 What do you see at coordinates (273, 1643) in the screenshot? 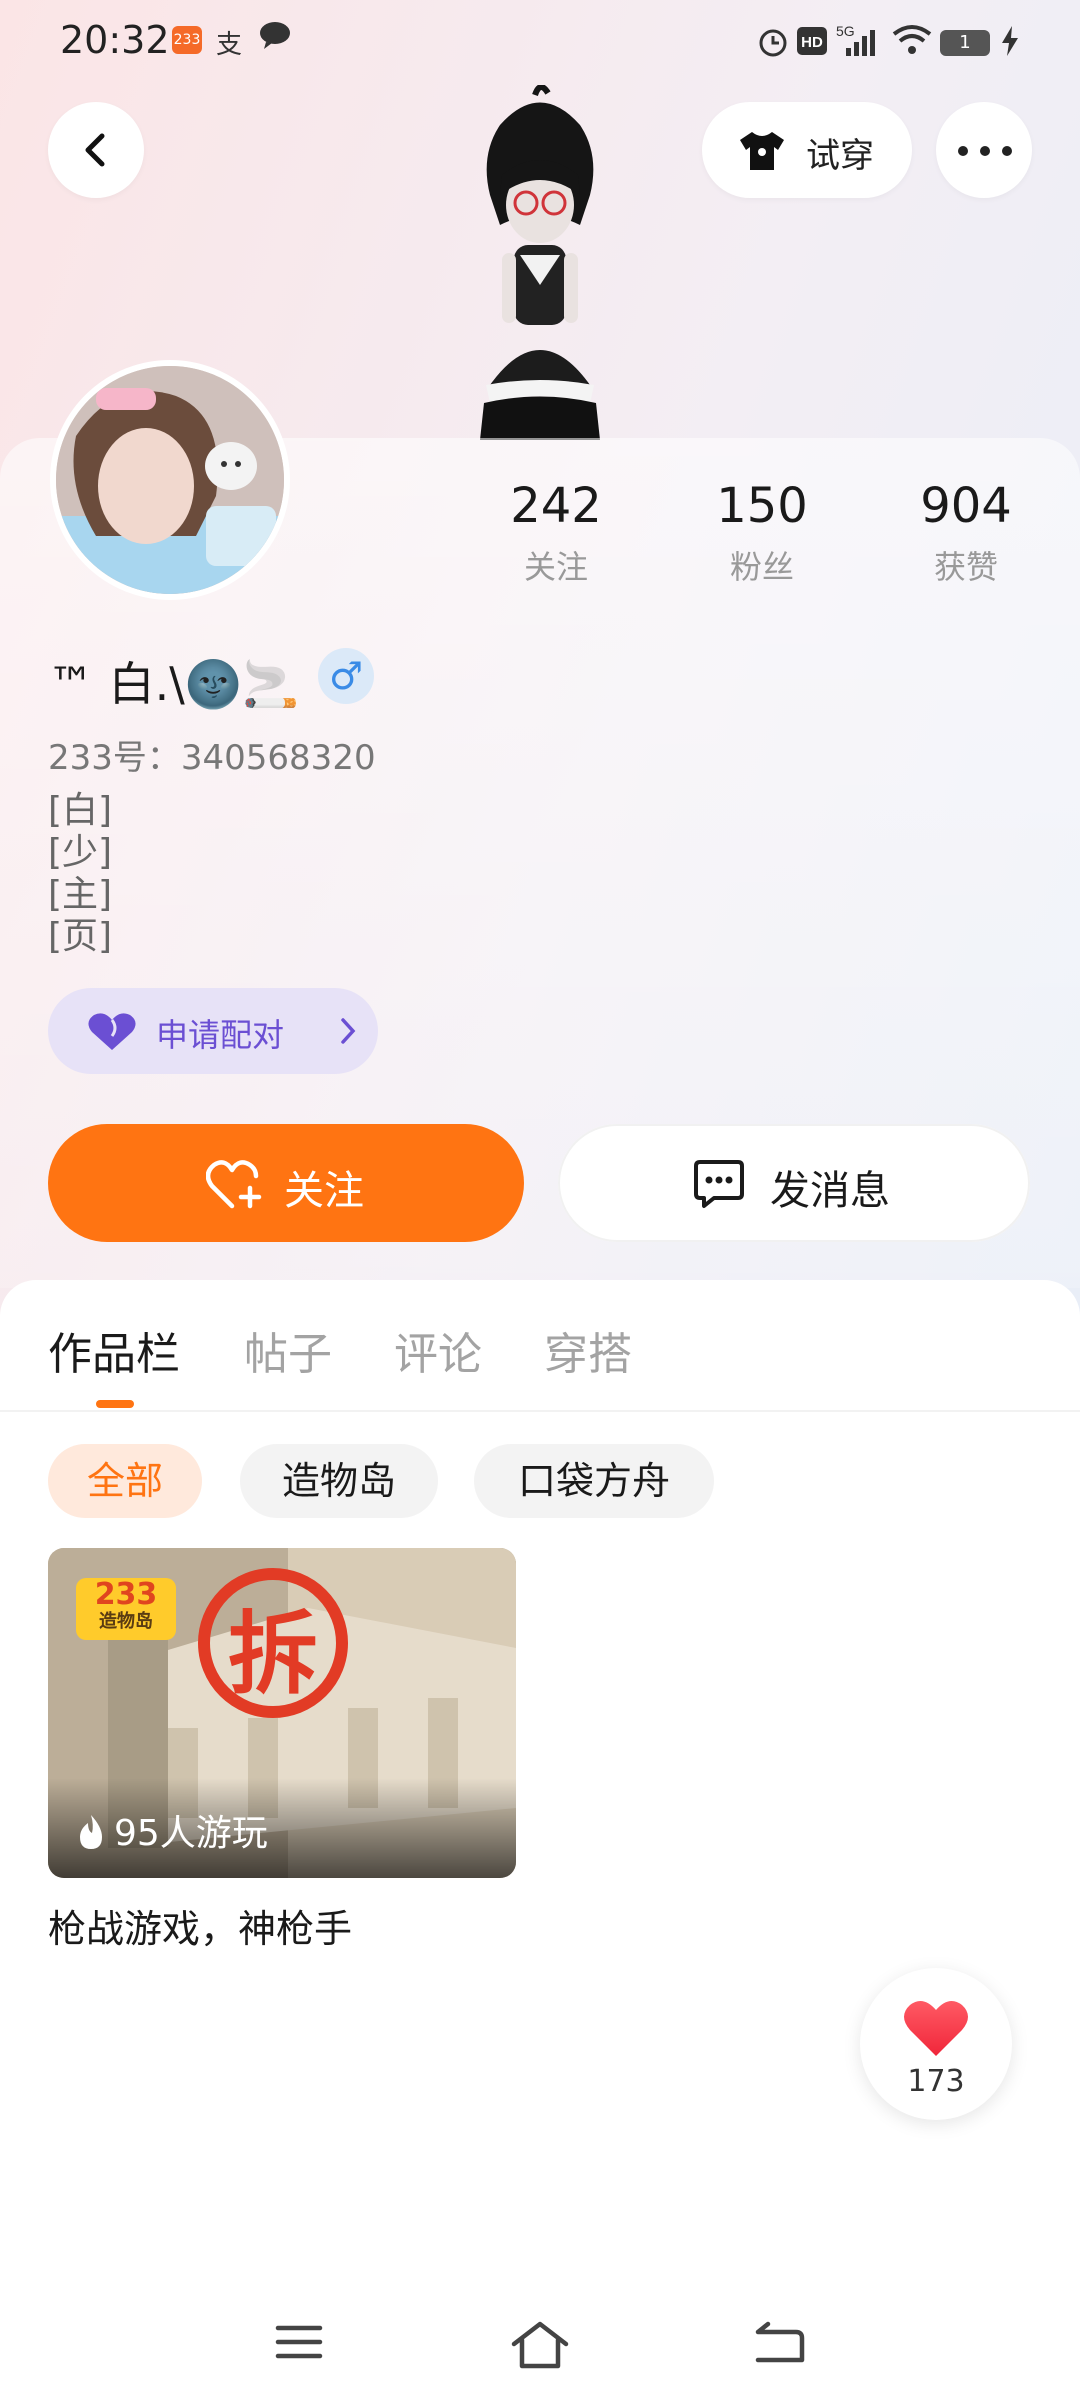
I see `demolish-sign: 拆` at bounding box center [273, 1643].